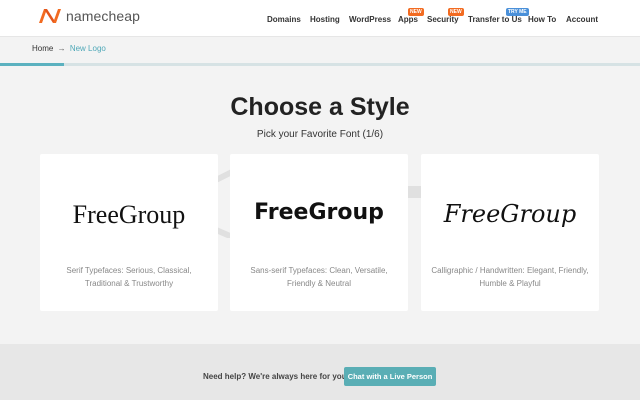  I want to click on nav-account: Account, so click(582, 19).